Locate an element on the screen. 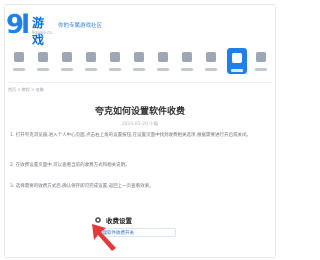  nav-item-games is located at coordinates (43, 62).